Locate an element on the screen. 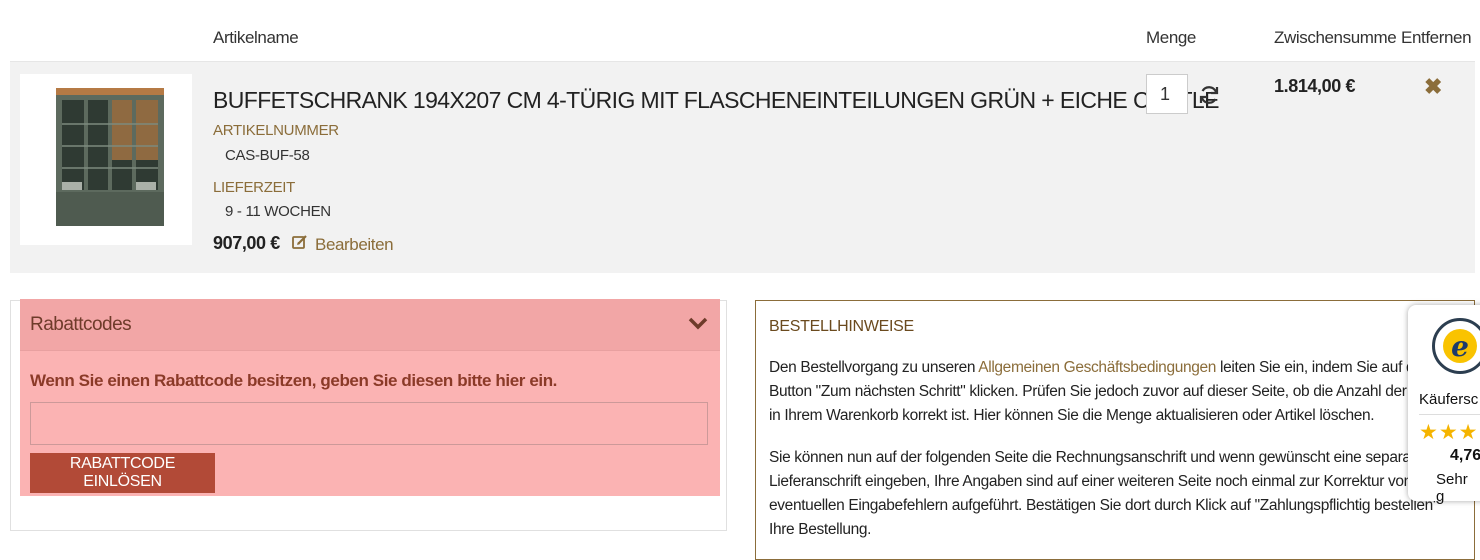 This screenshot has width=1480, height=560. edit-link: Bearbeiten is located at coordinates (342, 244).